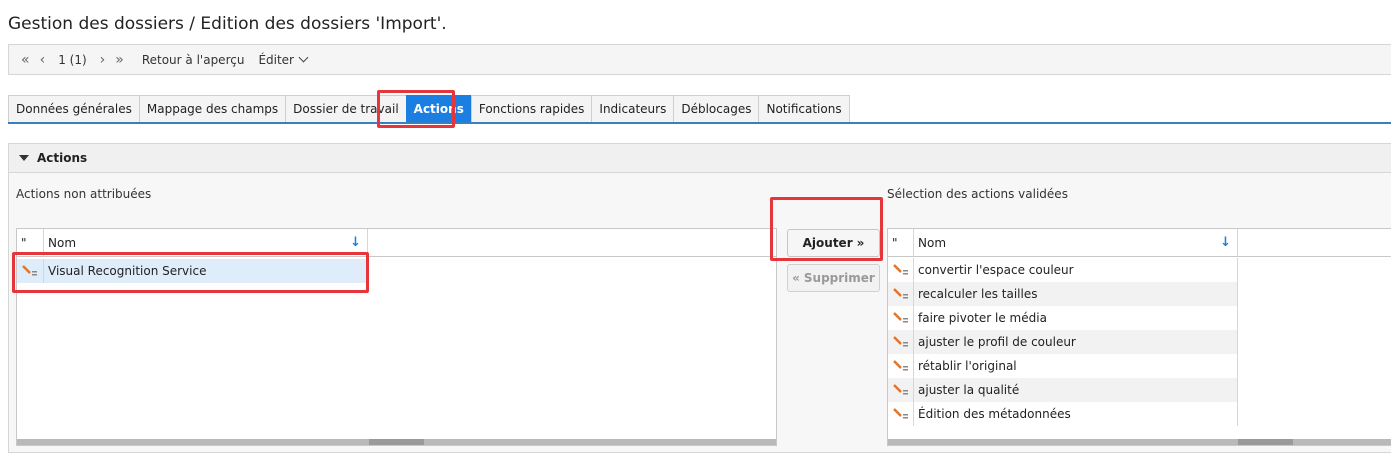 The image size is (1391, 465). I want to click on first-record-button: «, so click(25, 59).